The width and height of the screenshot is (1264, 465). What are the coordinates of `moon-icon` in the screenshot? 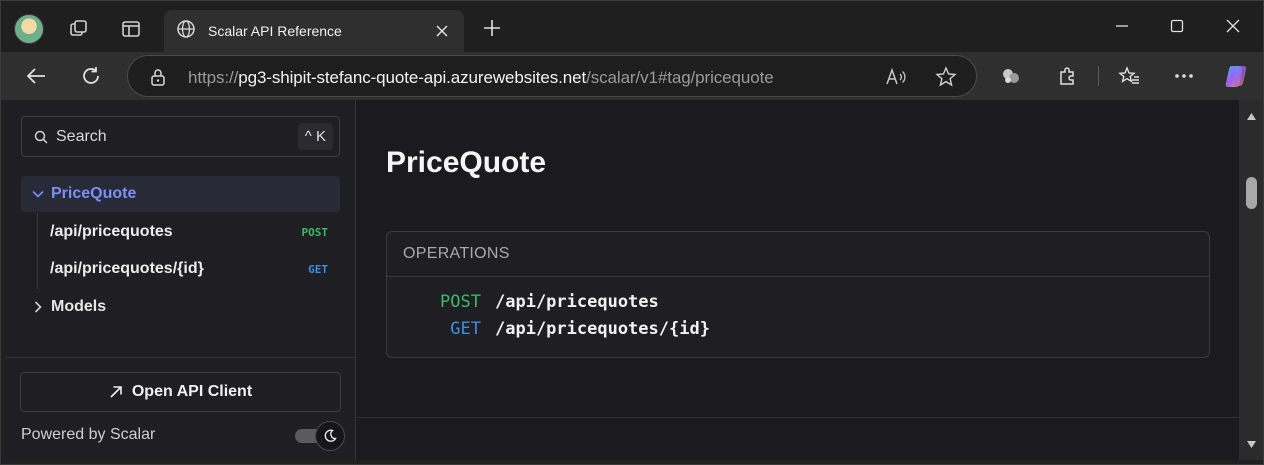 It's located at (330, 436).